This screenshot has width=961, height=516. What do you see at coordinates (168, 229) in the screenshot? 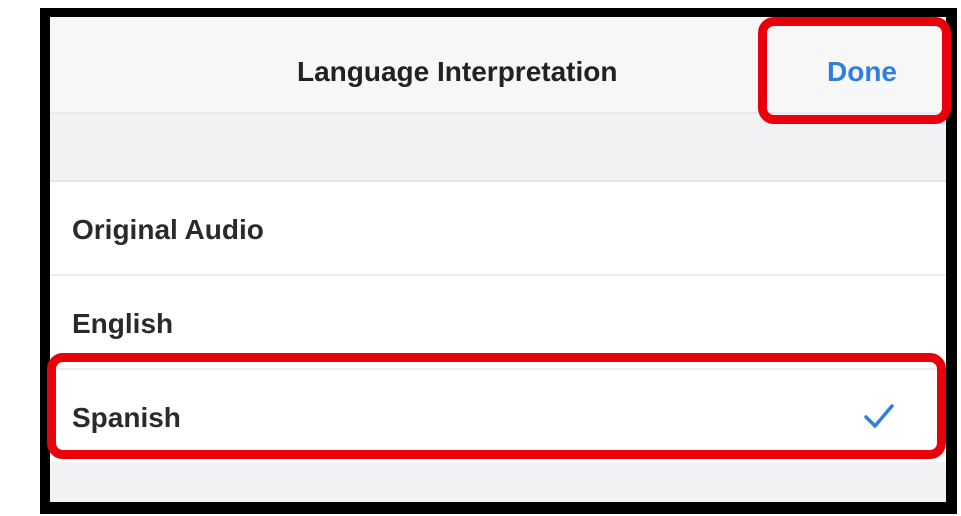
I see `language-option-label: Original Audio` at bounding box center [168, 229].